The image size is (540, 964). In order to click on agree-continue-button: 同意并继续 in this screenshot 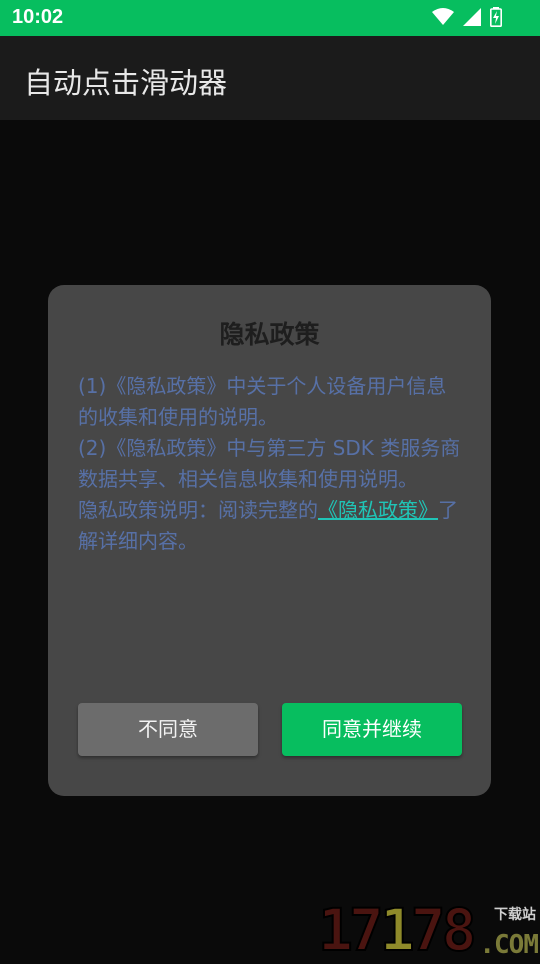, I will do `click(372, 729)`.